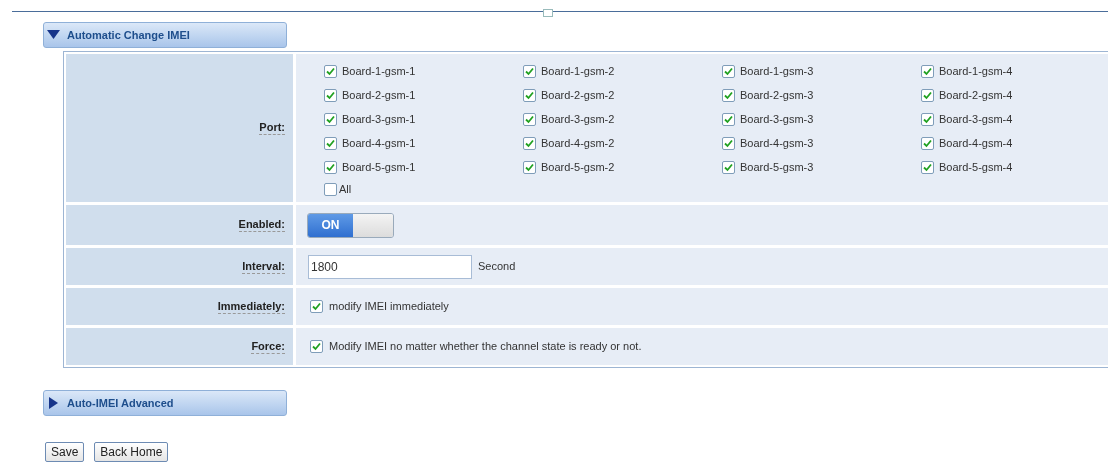 The image size is (1108, 466). What do you see at coordinates (777, 167) in the screenshot?
I see `port-label: Board-5-gsm-3` at bounding box center [777, 167].